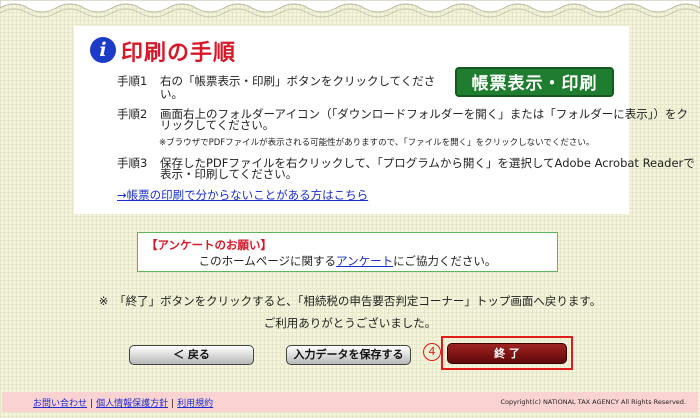 The height and width of the screenshot is (418, 700). I want to click on survey-link: アンケート, so click(364, 261).